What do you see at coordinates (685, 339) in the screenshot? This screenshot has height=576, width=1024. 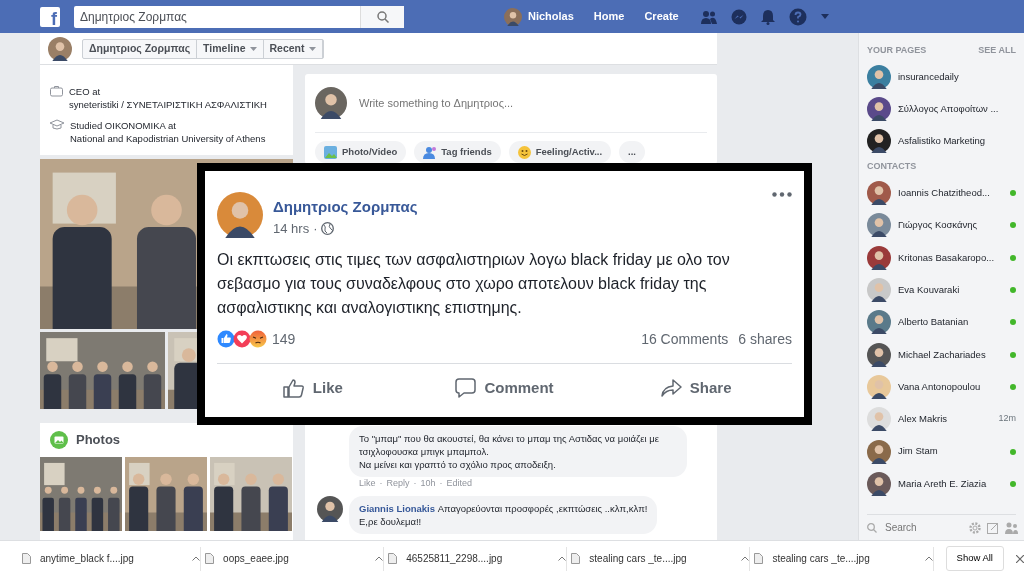 I see `comments-count-link: 16 Comments` at bounding box center [685, 339].